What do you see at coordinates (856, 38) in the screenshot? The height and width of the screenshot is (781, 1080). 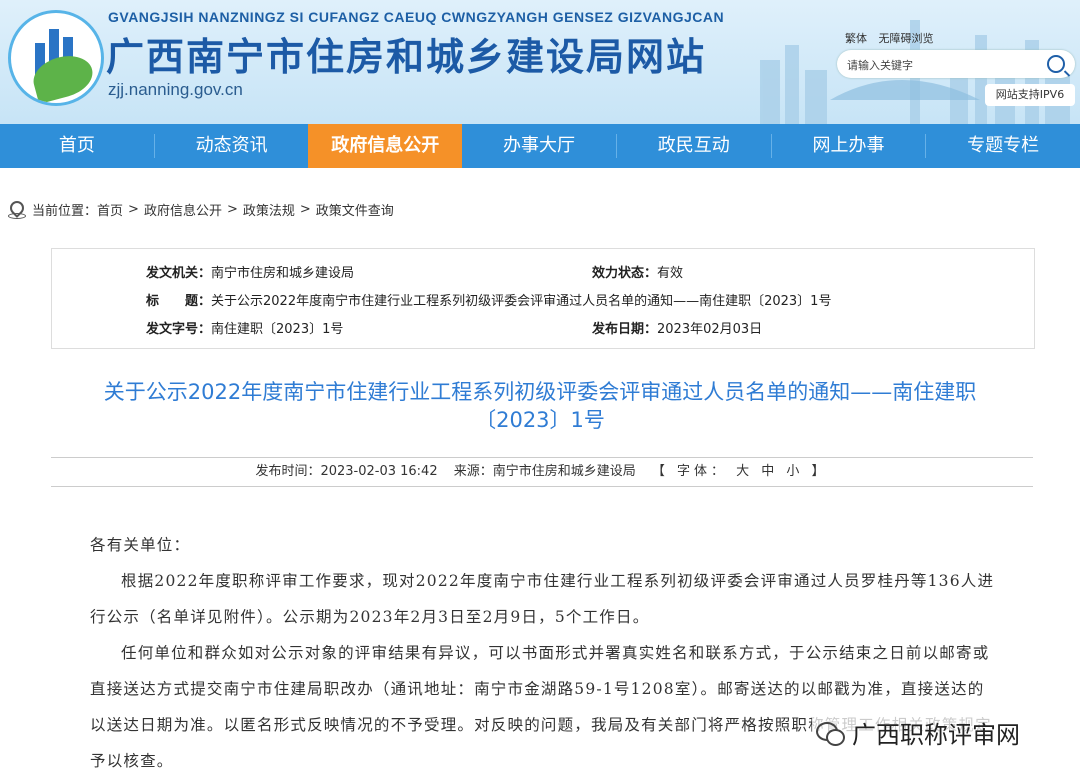 I see `traditional-chinese-link: 繁体` at bounding box center [856, 38].